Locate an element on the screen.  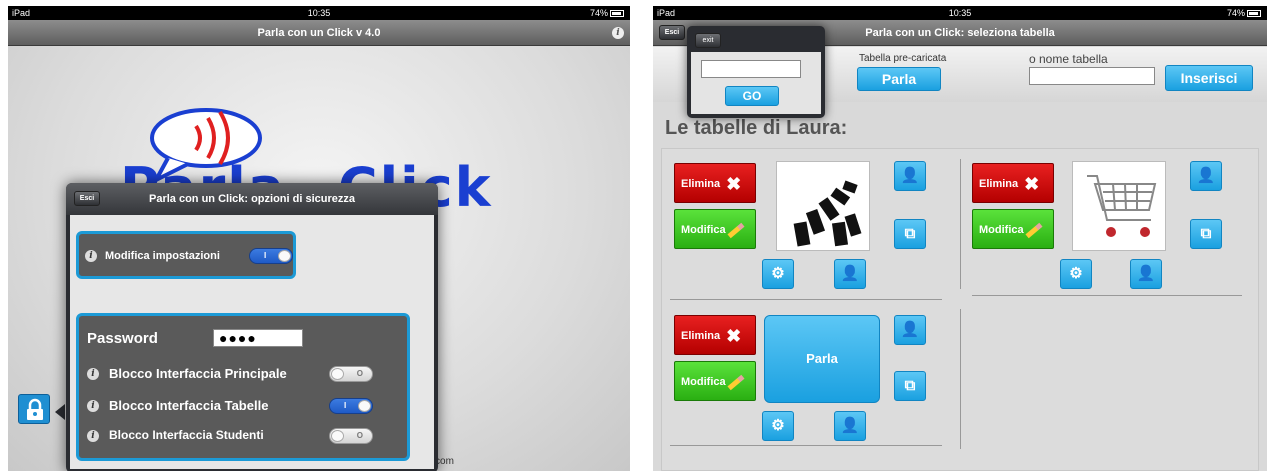
status-time: 10:35 is located at coordinates (319, 13).